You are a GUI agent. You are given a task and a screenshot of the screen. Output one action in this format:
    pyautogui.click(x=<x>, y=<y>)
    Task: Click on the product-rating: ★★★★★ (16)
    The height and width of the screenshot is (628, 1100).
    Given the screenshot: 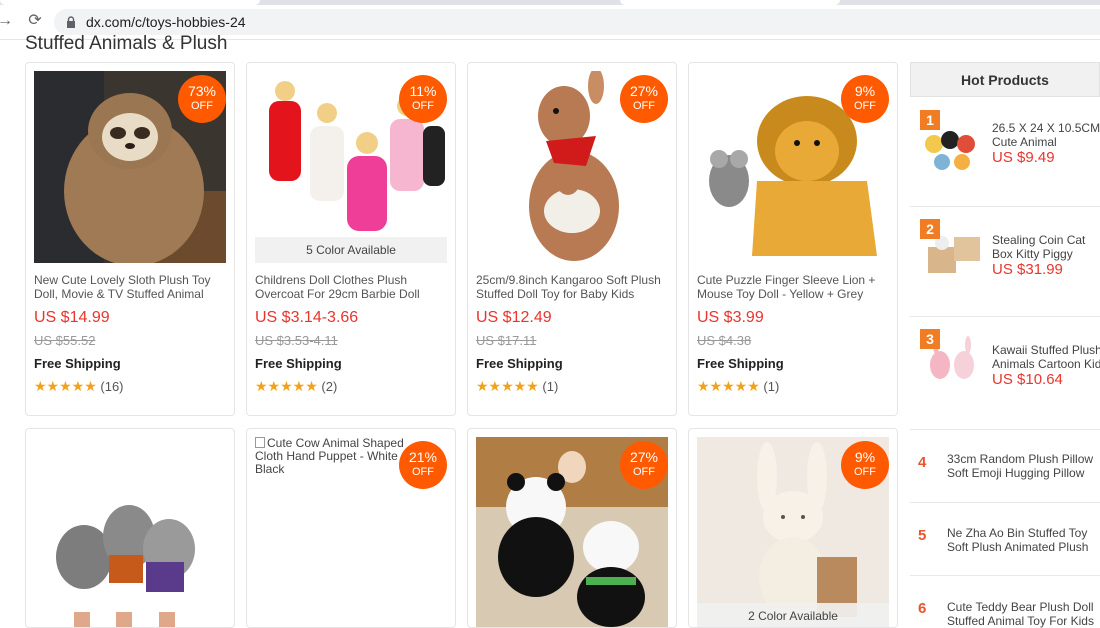 What is the action you would take?
    pyautogui.click(x=79, y=386)
    